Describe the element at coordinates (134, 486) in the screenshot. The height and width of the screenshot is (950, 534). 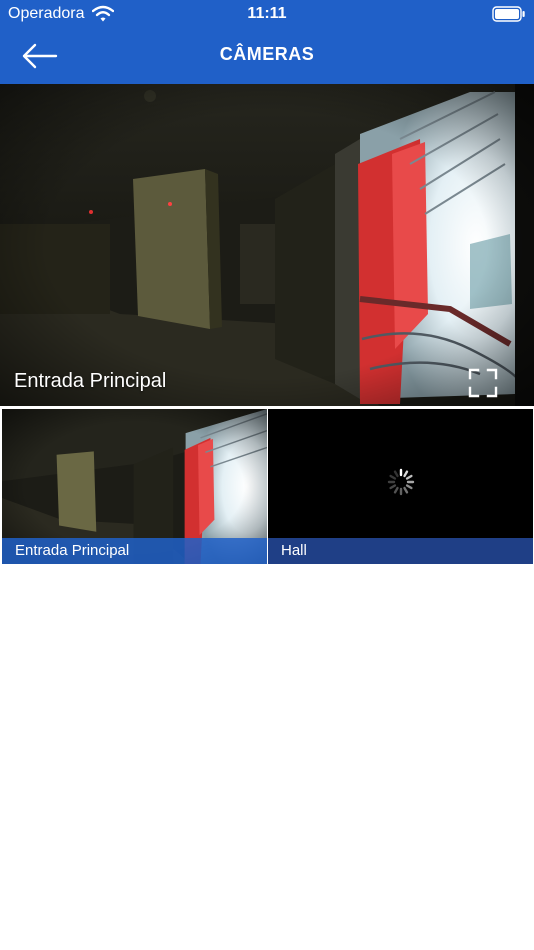
I see `camera-tile-entrada-principal: Entrada Principal` at that location.